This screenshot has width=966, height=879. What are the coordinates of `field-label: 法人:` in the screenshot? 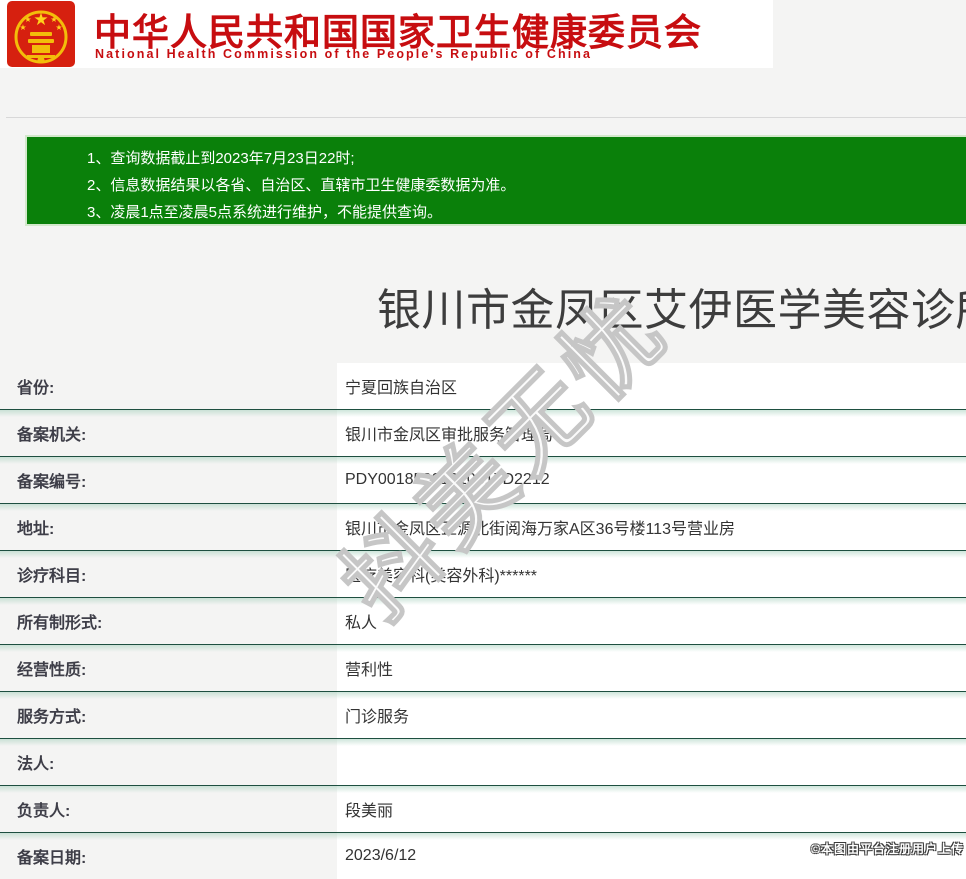 It's located at (168, 762).